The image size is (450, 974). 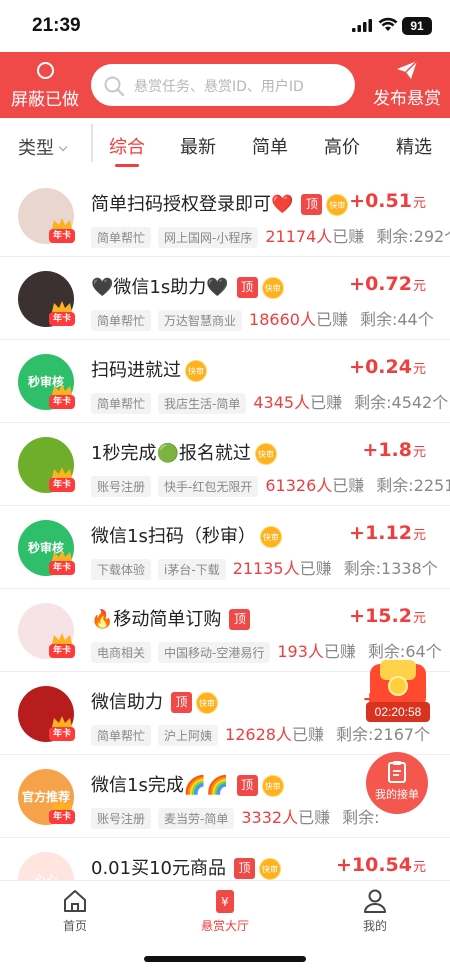 I want to click on blocked-done-label: 屏蔽已做, so click(x=45, y=100).